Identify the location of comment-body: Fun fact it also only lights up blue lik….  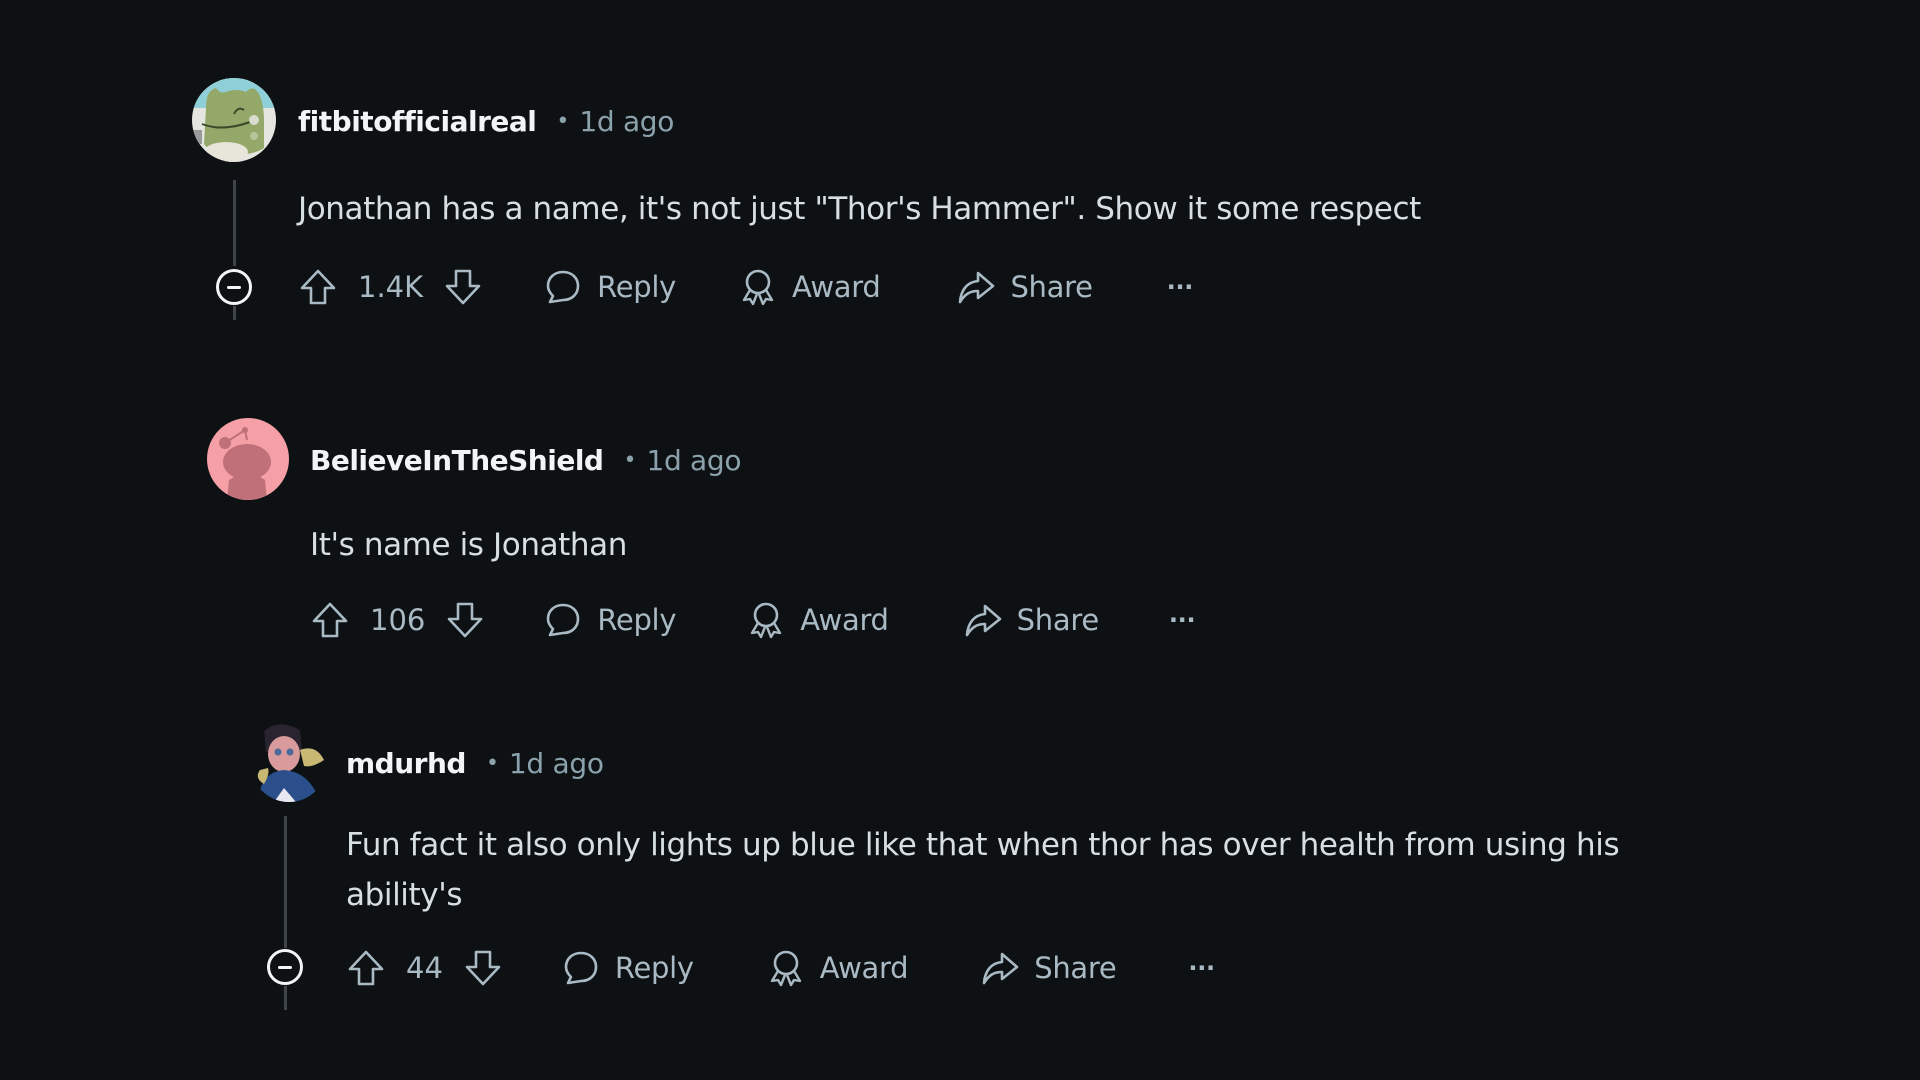
(983, 870).